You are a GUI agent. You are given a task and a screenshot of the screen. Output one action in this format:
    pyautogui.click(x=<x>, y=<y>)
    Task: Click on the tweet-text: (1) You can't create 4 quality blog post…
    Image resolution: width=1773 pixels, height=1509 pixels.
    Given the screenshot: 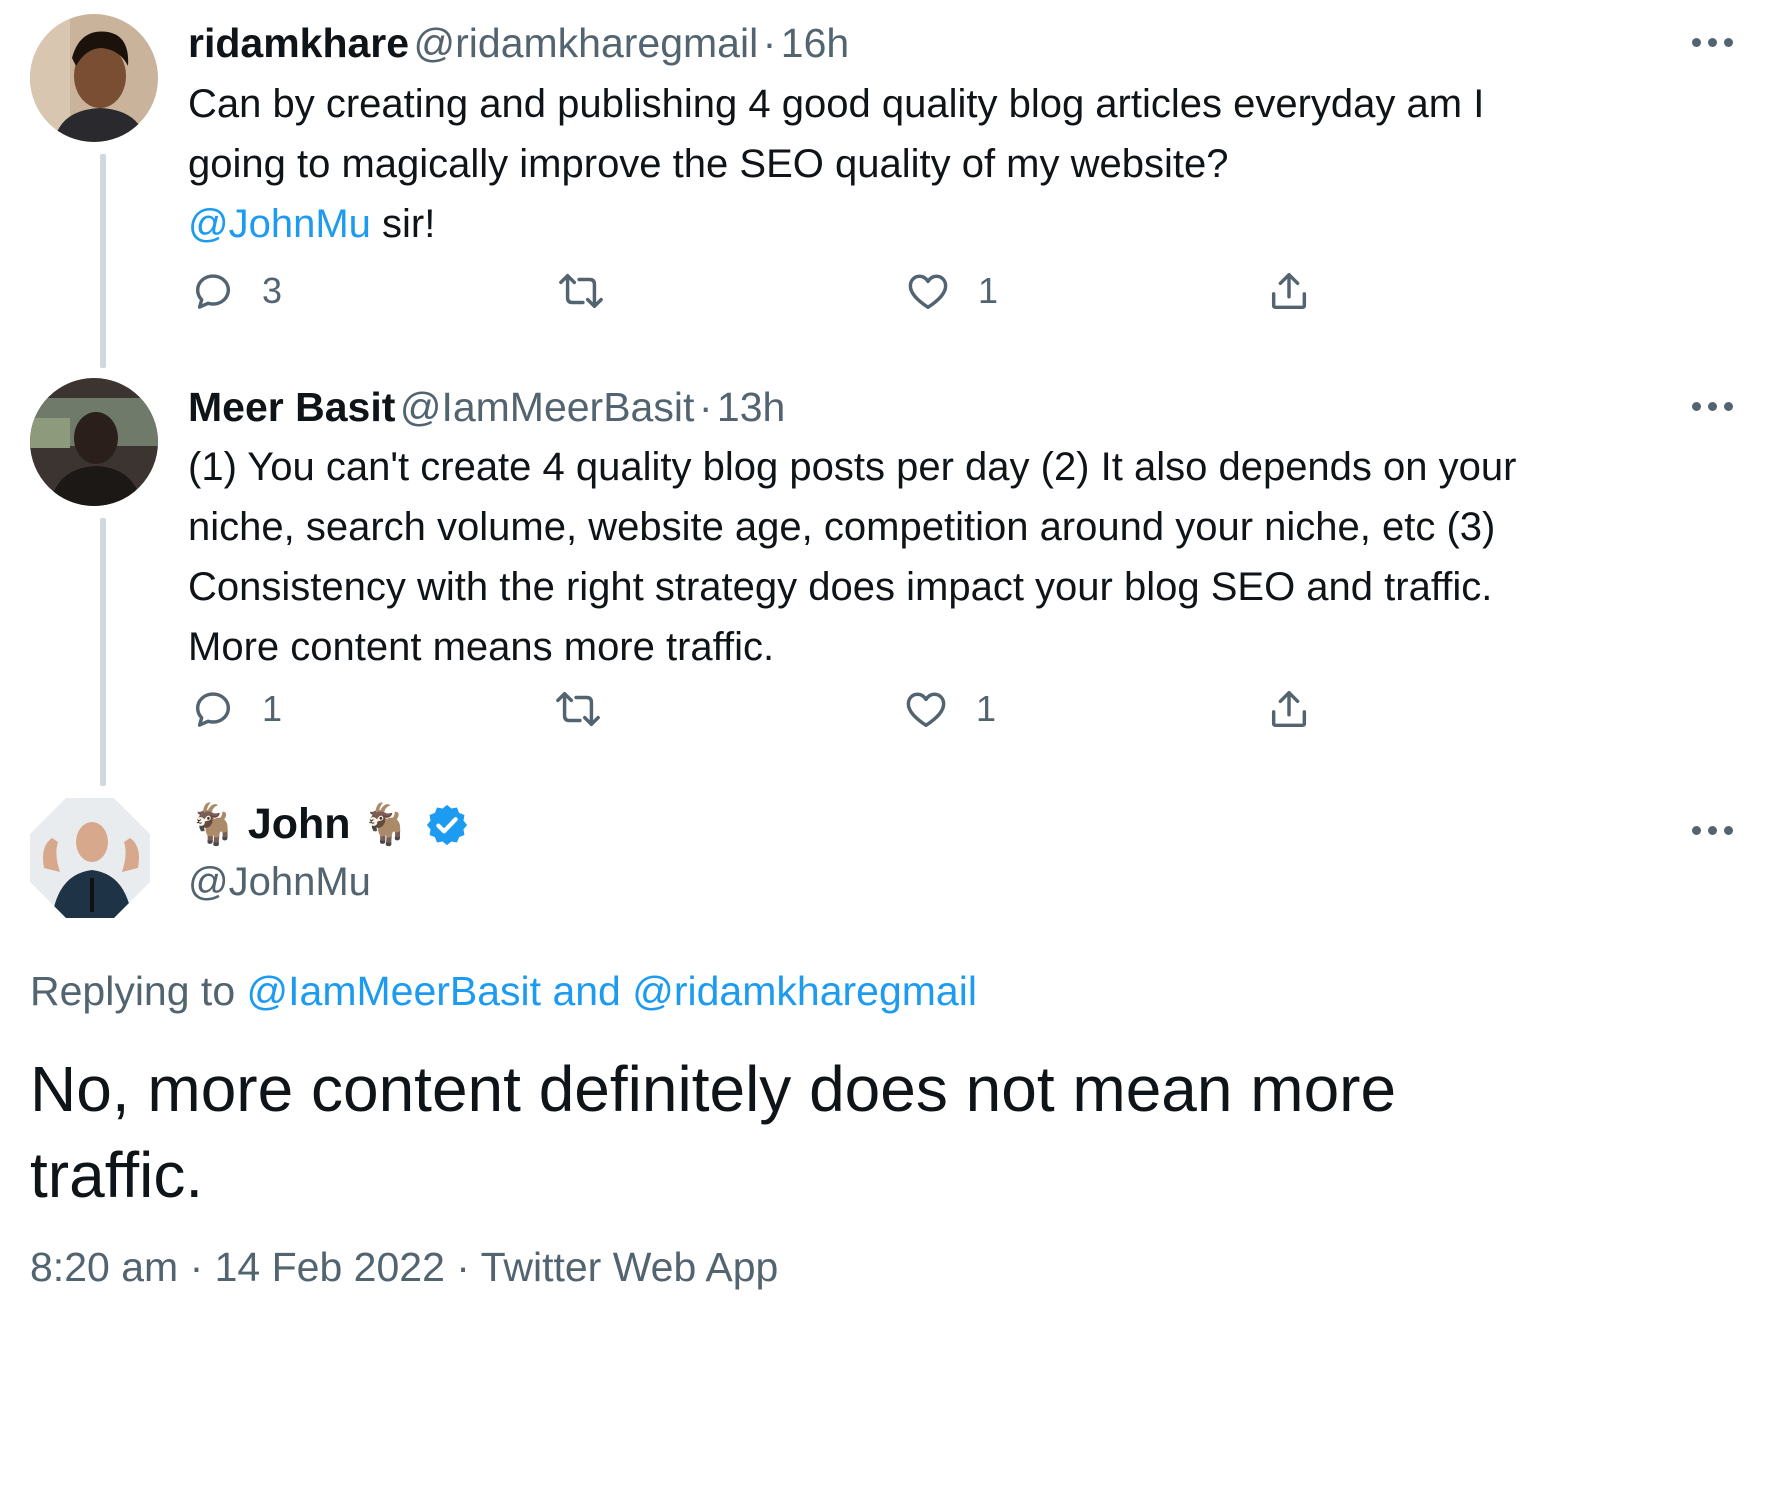 What is the action you would take?
    pyautogui.click(x=860, y=557)
    